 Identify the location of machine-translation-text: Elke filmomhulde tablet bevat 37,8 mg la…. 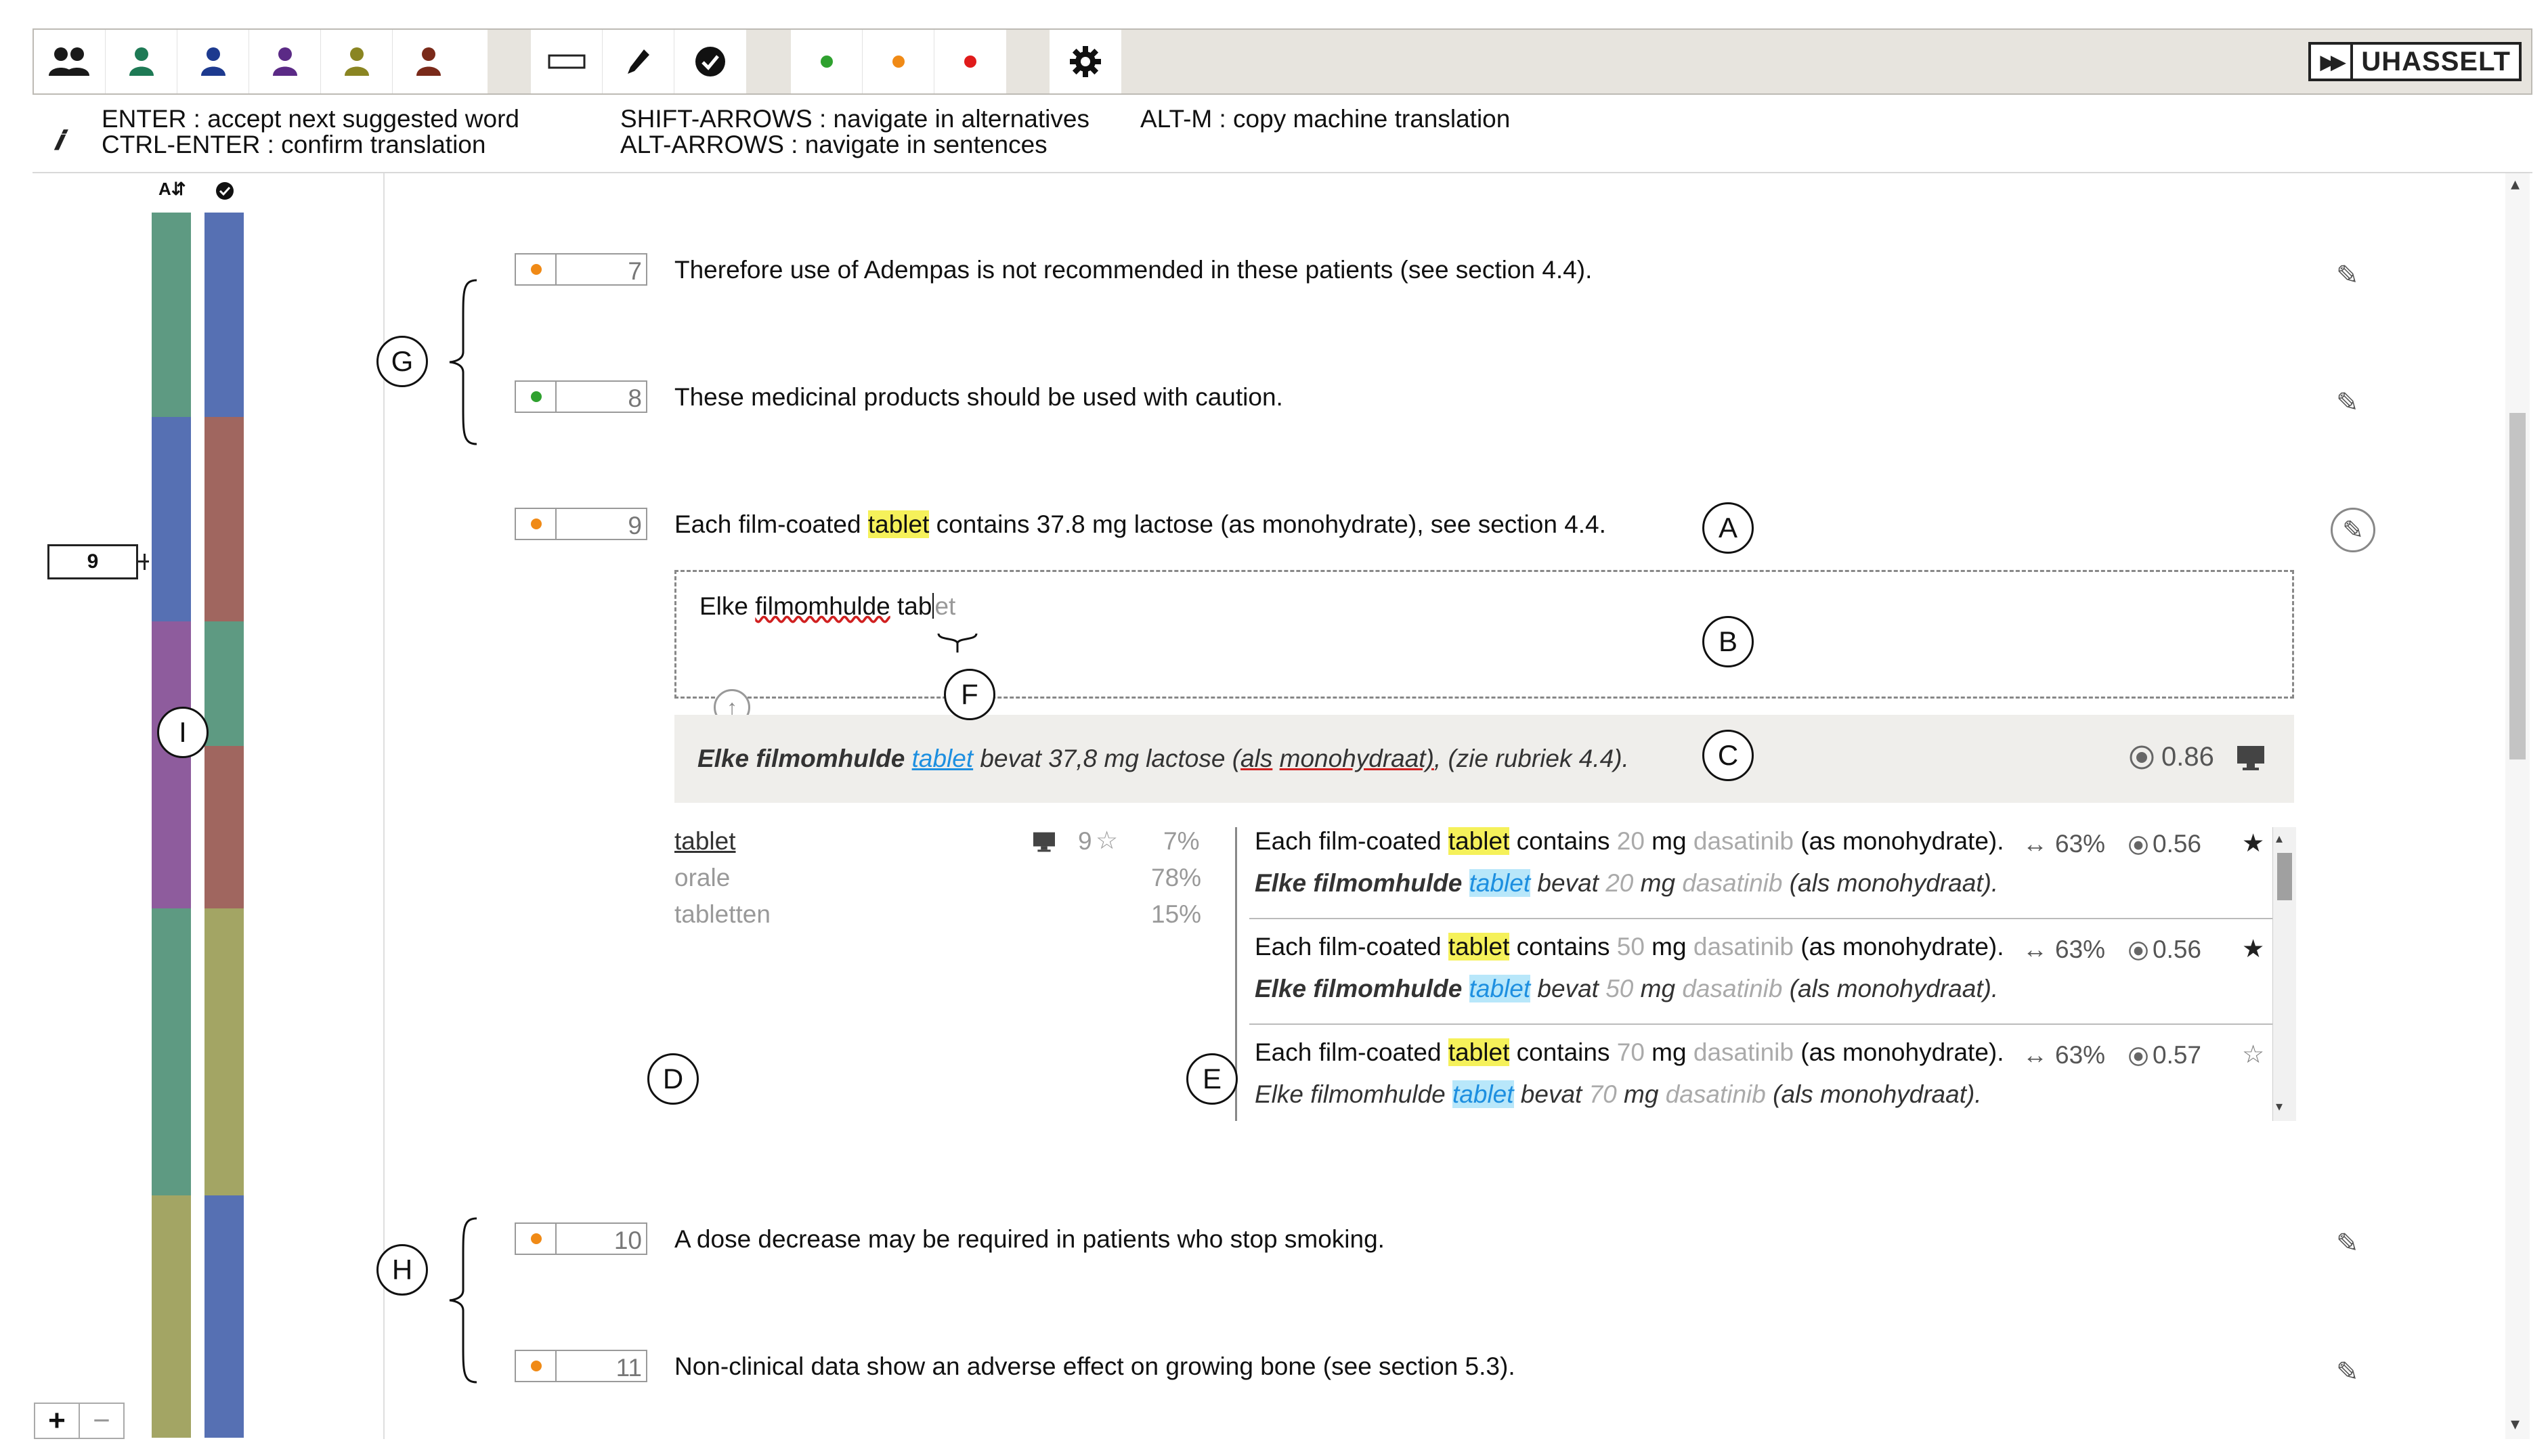
(1163, 759).